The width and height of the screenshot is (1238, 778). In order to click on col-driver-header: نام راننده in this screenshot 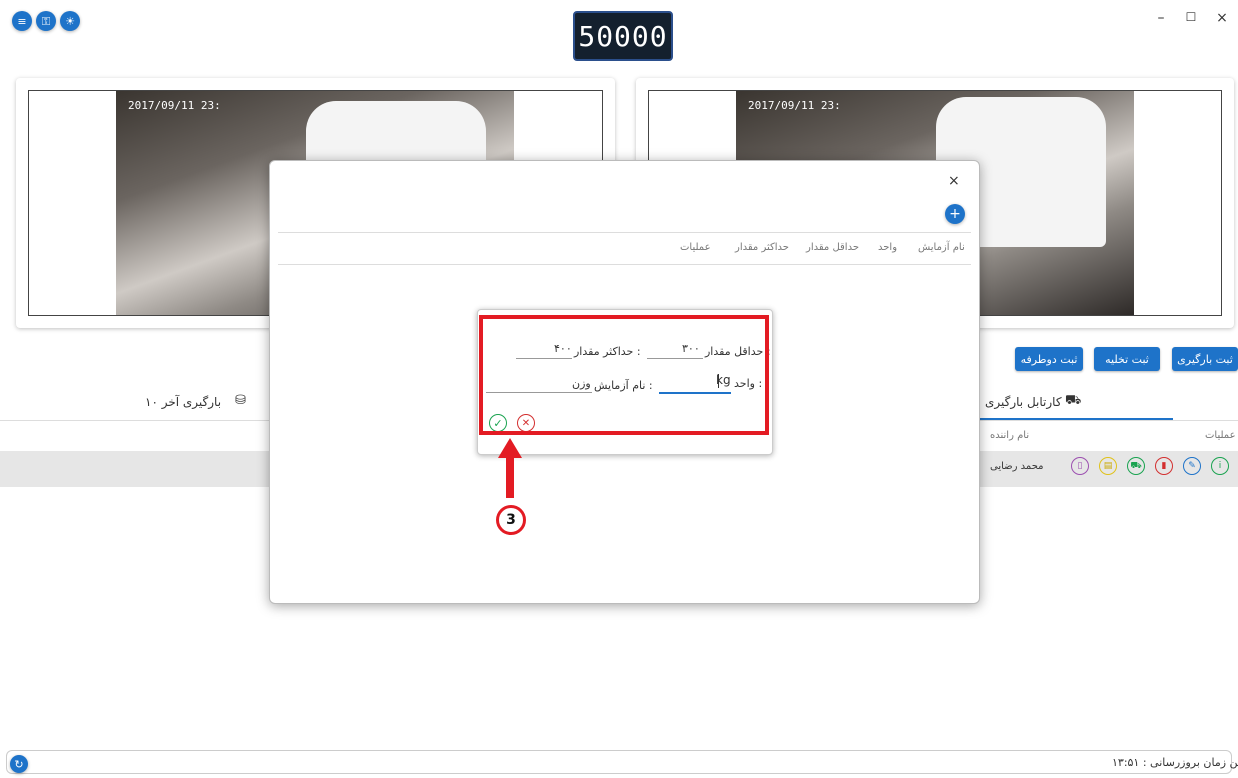, I will do `click(1010, 435)`.